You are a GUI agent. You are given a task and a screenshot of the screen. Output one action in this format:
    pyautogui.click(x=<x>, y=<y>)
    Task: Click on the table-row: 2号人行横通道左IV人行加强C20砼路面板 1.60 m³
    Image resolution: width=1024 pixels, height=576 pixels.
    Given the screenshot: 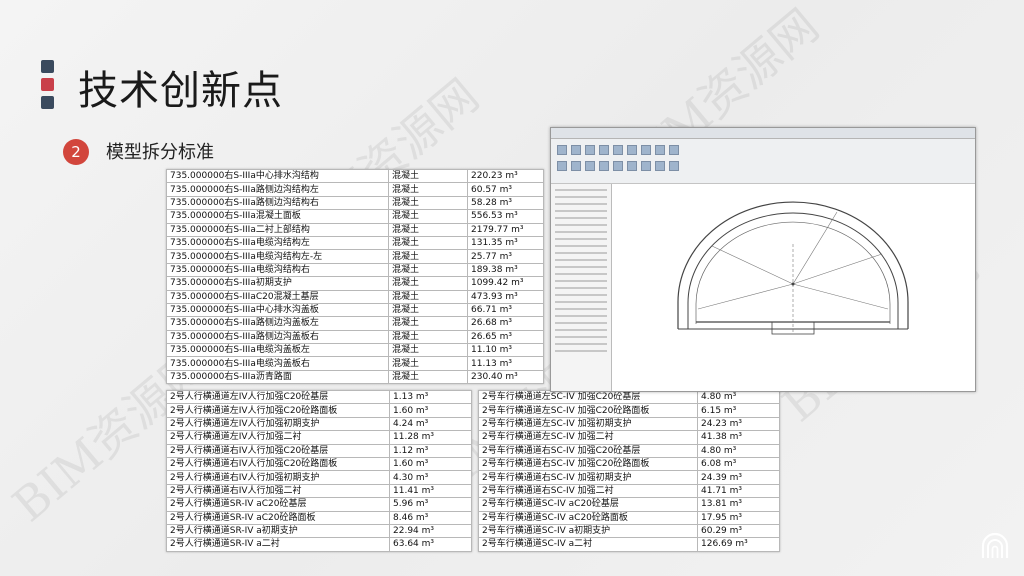 What is the action you would take?
    pyautogui.click(x=319, y=410)
    